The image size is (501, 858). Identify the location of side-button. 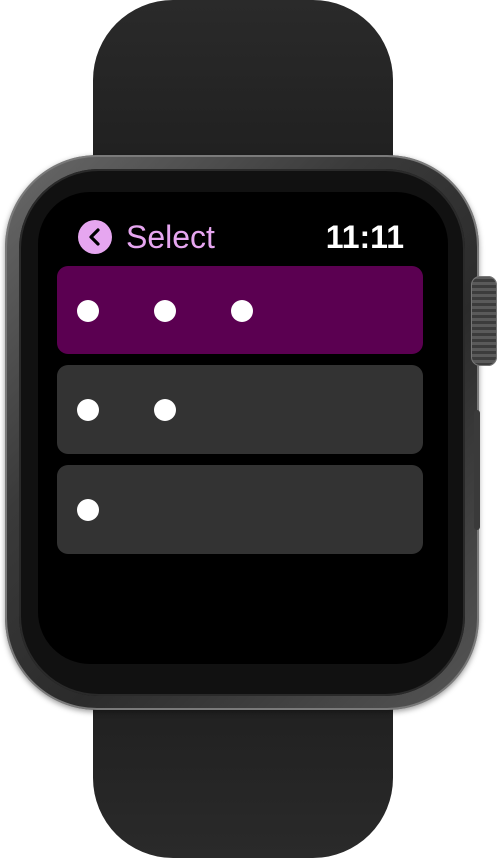
(477, 470).